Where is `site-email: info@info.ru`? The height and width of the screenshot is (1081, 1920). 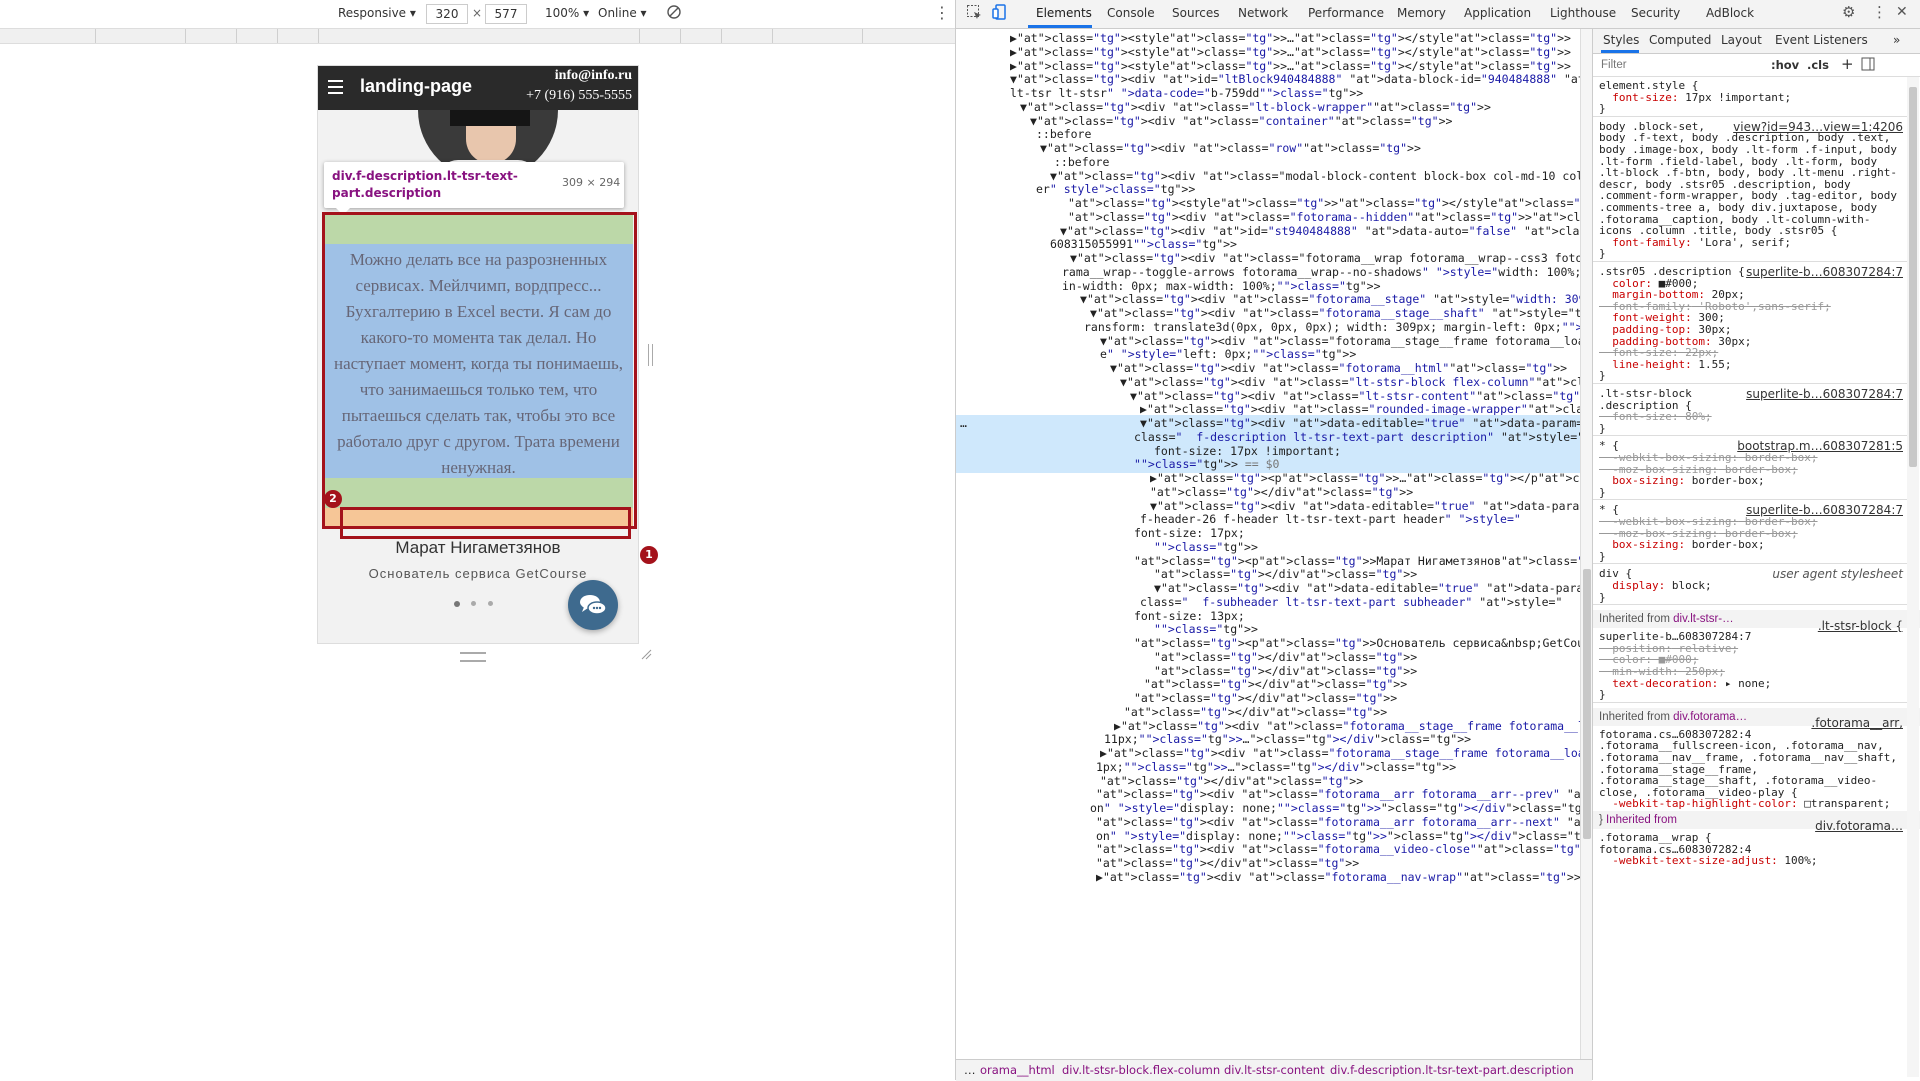 site-email: info@info.ru is located at coordinates (580, 76).